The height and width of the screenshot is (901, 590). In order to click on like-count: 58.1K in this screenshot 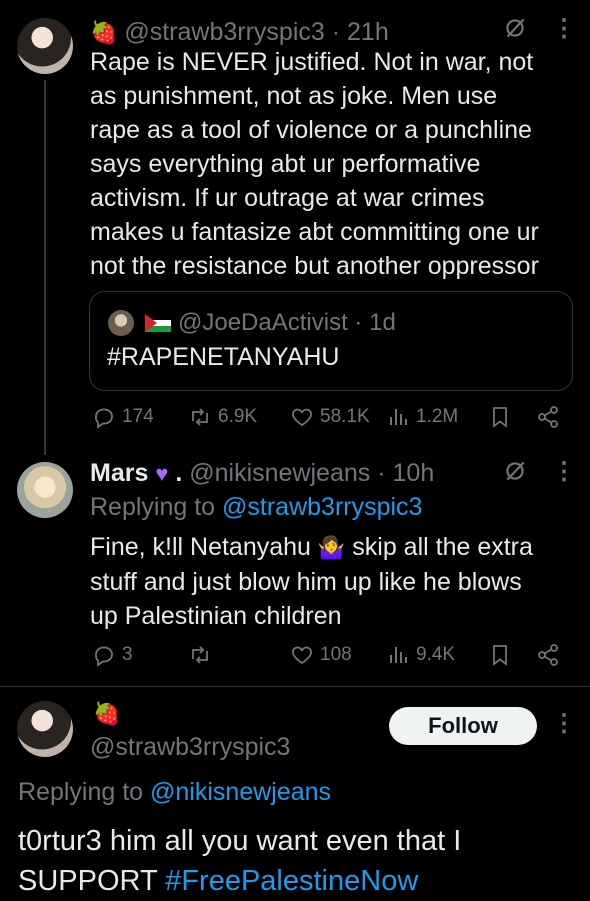, I will do `click(345, 416)`.